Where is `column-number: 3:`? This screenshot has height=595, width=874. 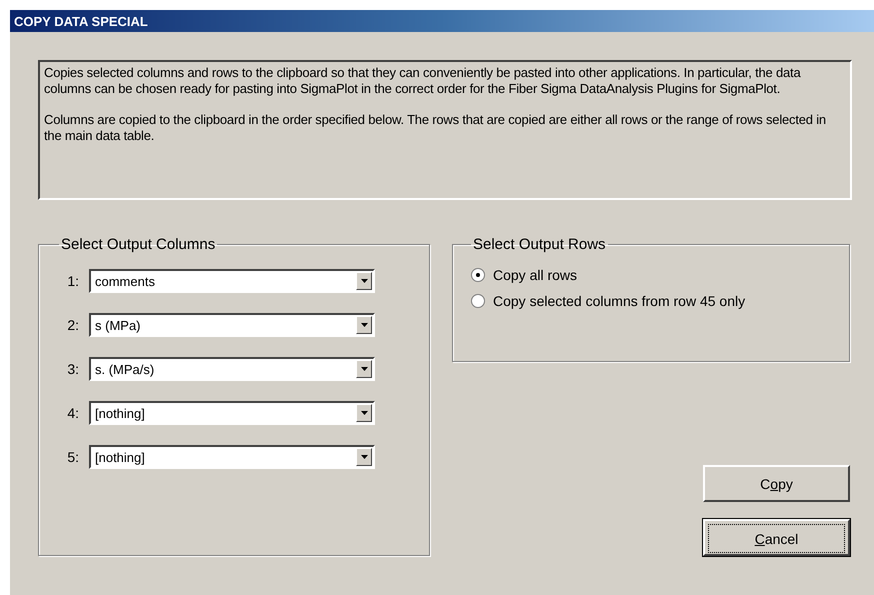 column-number: 3: is located at coordinates (72, 369).